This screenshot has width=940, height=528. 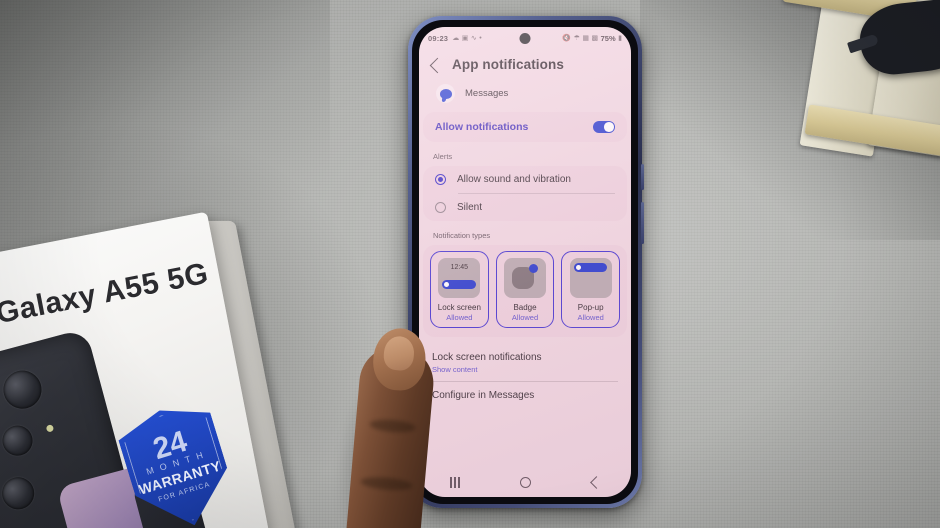 What do you see at coordinates (608, 38) in the screenshot?
I see `battery-percent-label: 75%` at bounding box center [608, 38].